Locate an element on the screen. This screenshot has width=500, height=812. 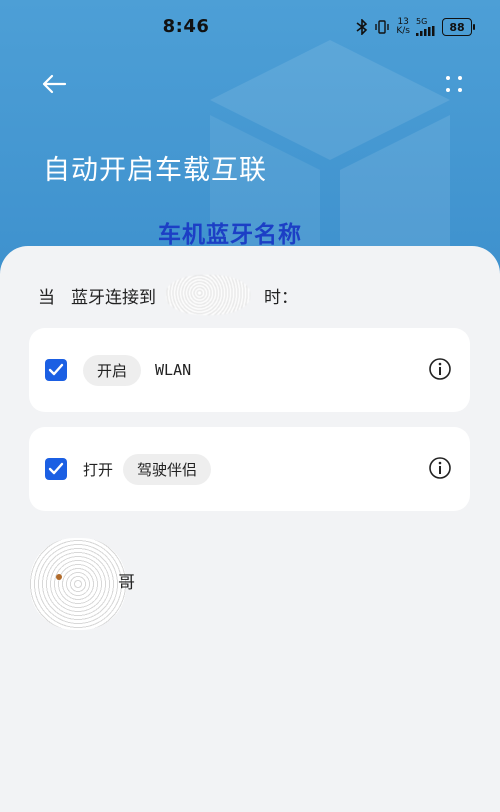
network-type: 5G is located at coordinates (422, 21).